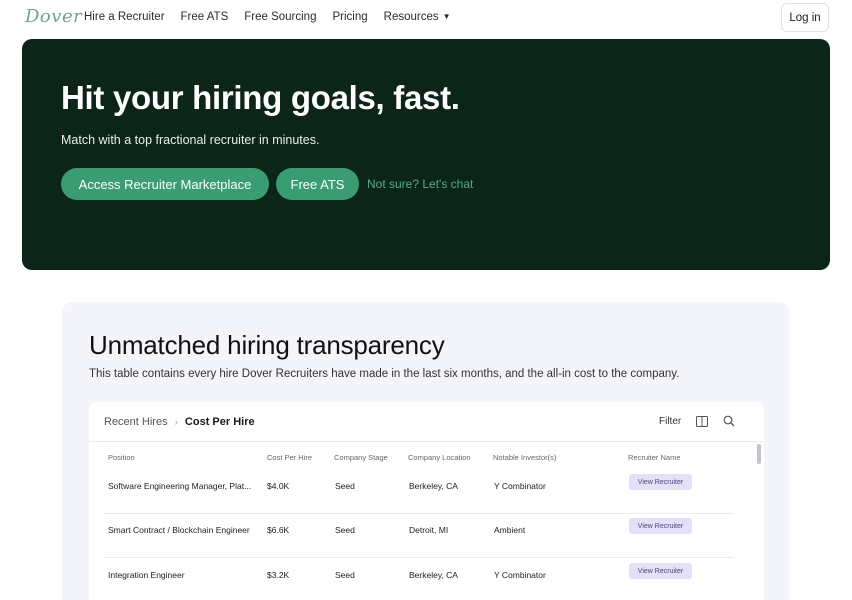 The width and height of the screenshot is (852, 600). What do you see at coordinates (361, 457) in the screenshot?
I see `column-header-stage: Company Stage` at bounding box center [361, 457].